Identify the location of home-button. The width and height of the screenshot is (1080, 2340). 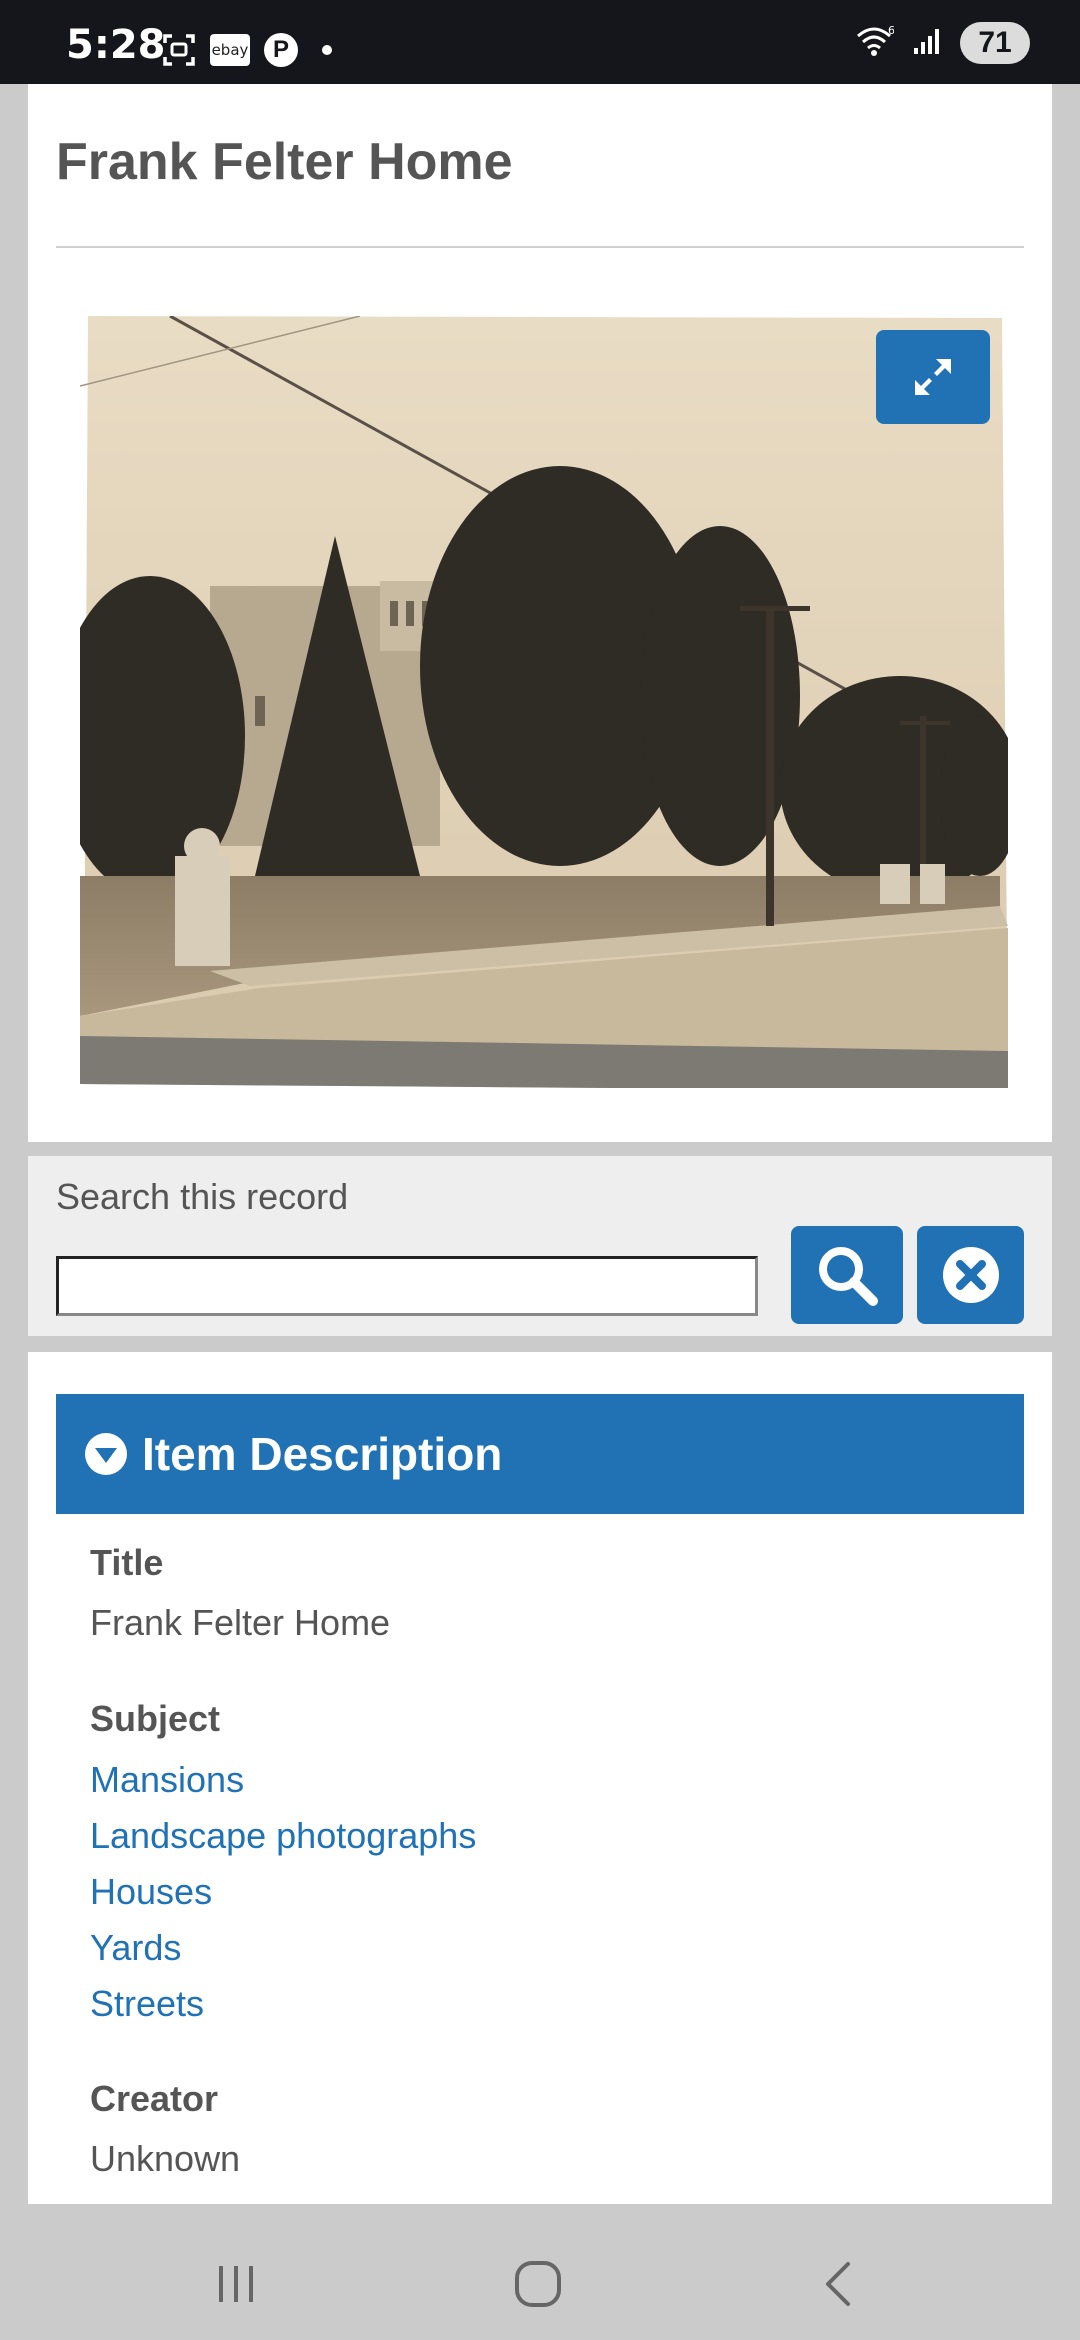
(538, 2284).